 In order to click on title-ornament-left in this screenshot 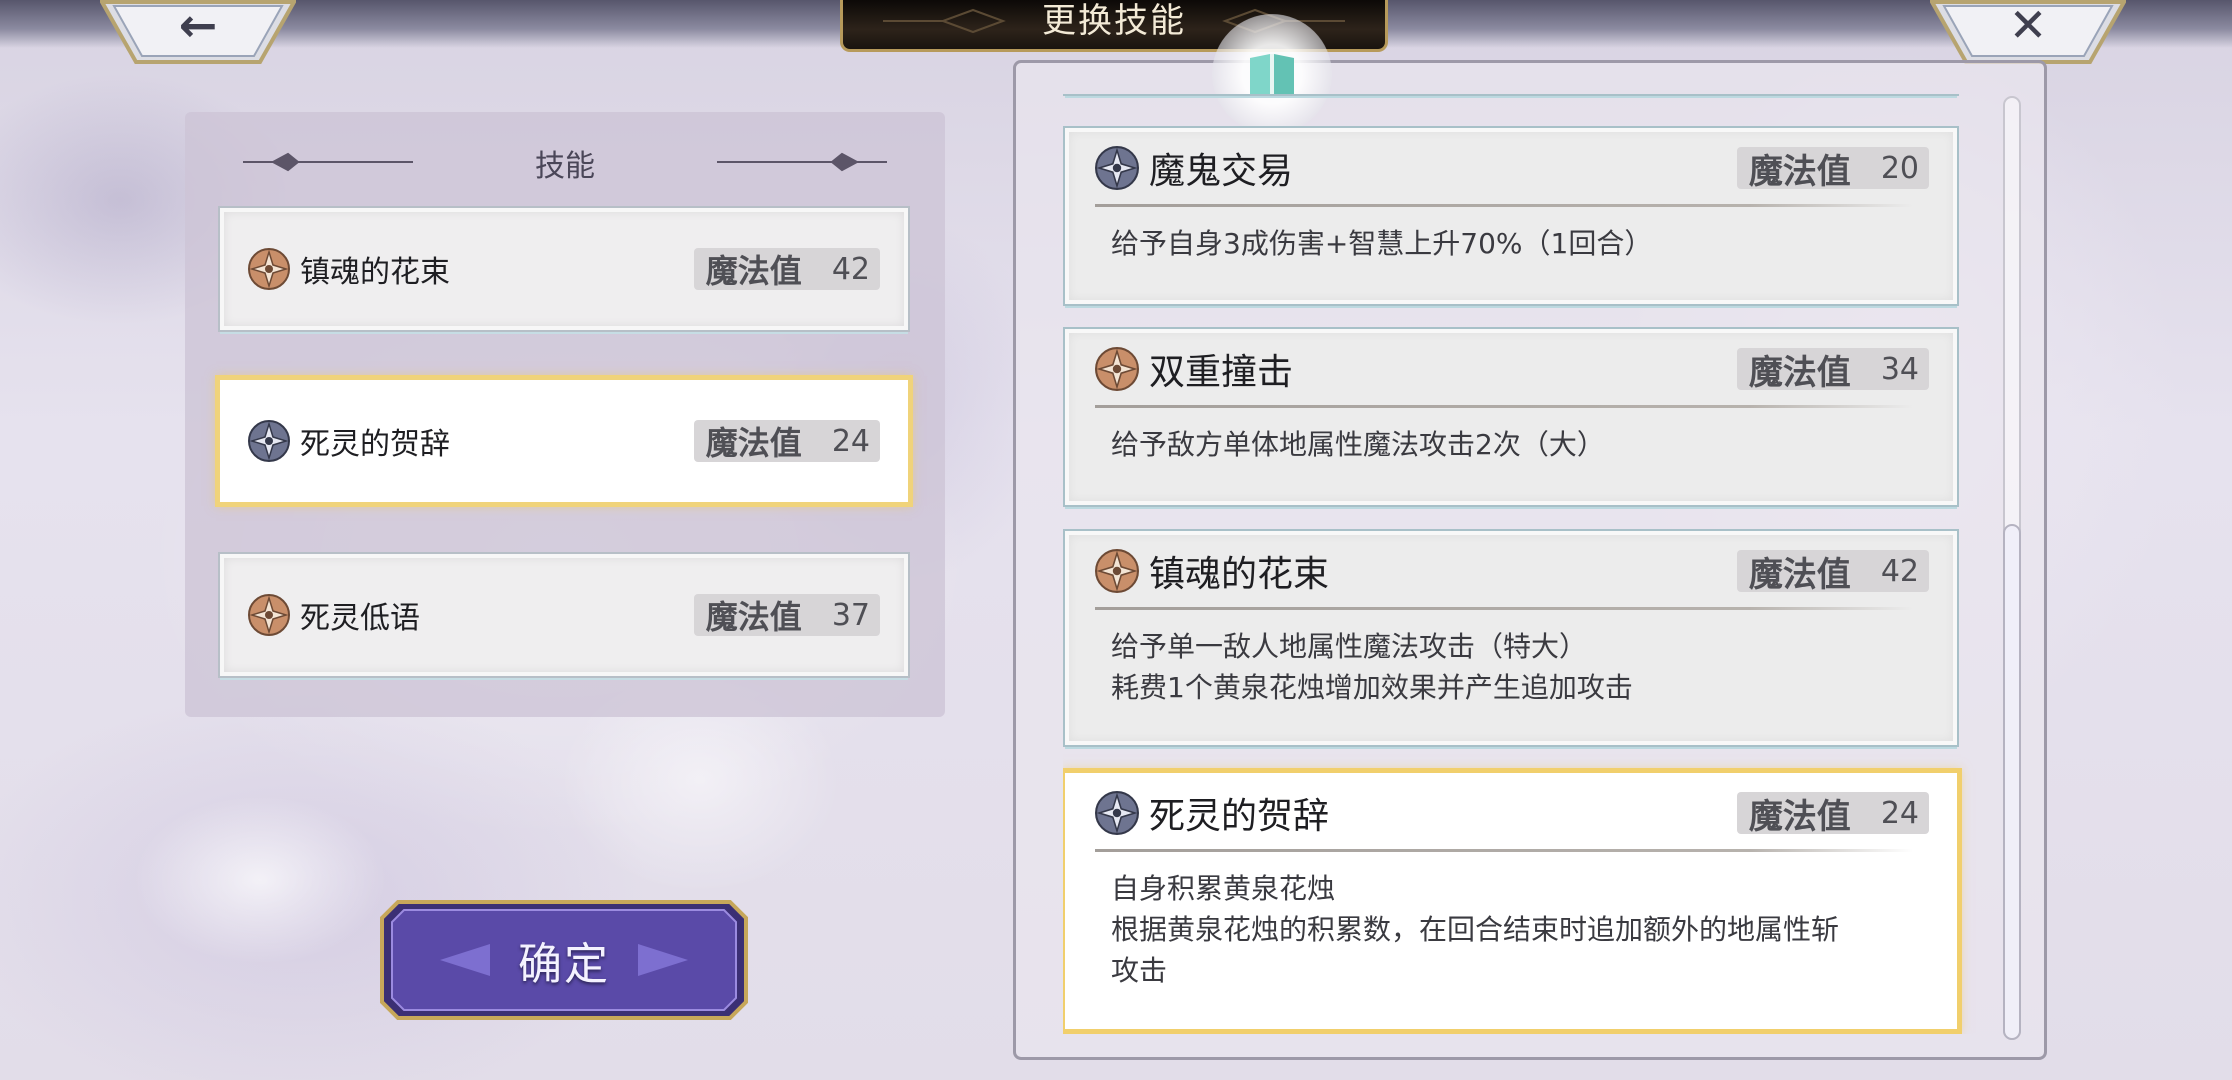, I will do `click(944, 21)`.